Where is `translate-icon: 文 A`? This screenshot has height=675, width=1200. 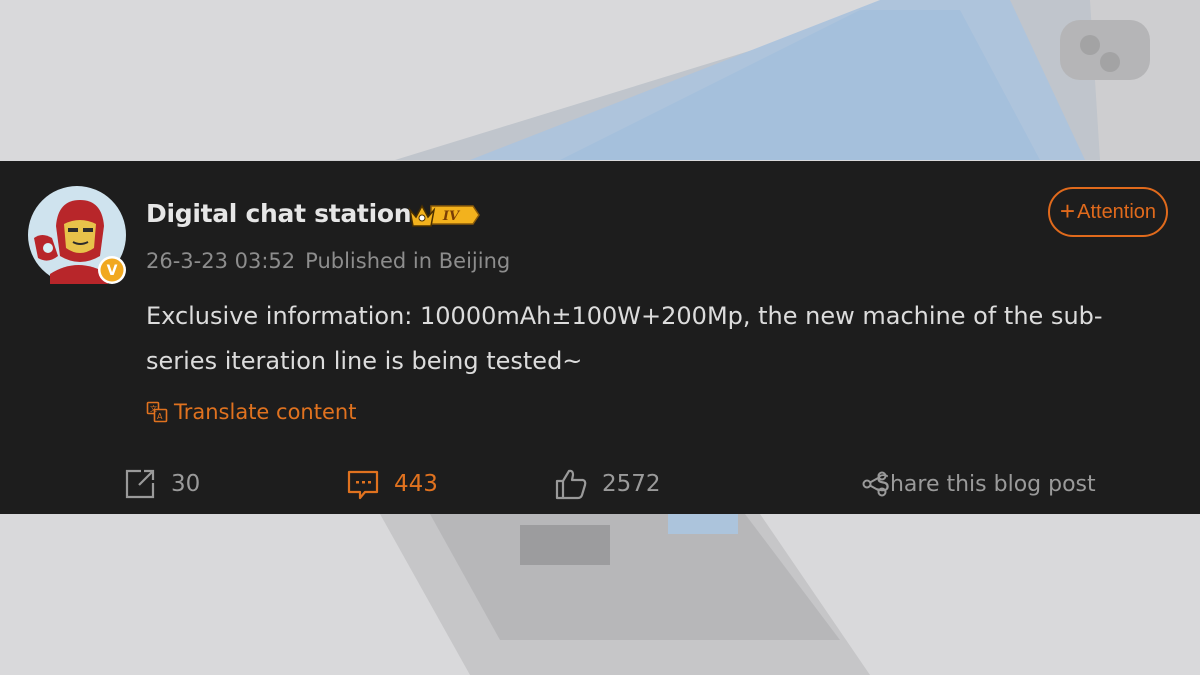
translate-icon: 文 A is located at coordinates (157, 412).